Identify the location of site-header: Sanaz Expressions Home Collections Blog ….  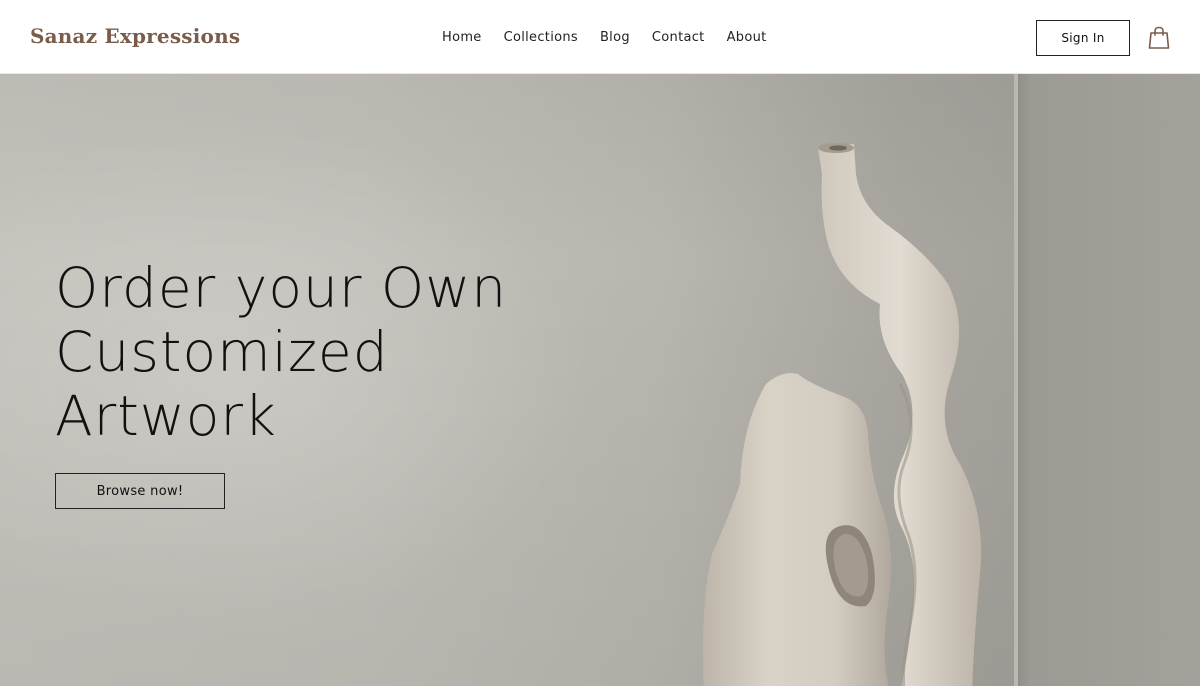
(600, 37).